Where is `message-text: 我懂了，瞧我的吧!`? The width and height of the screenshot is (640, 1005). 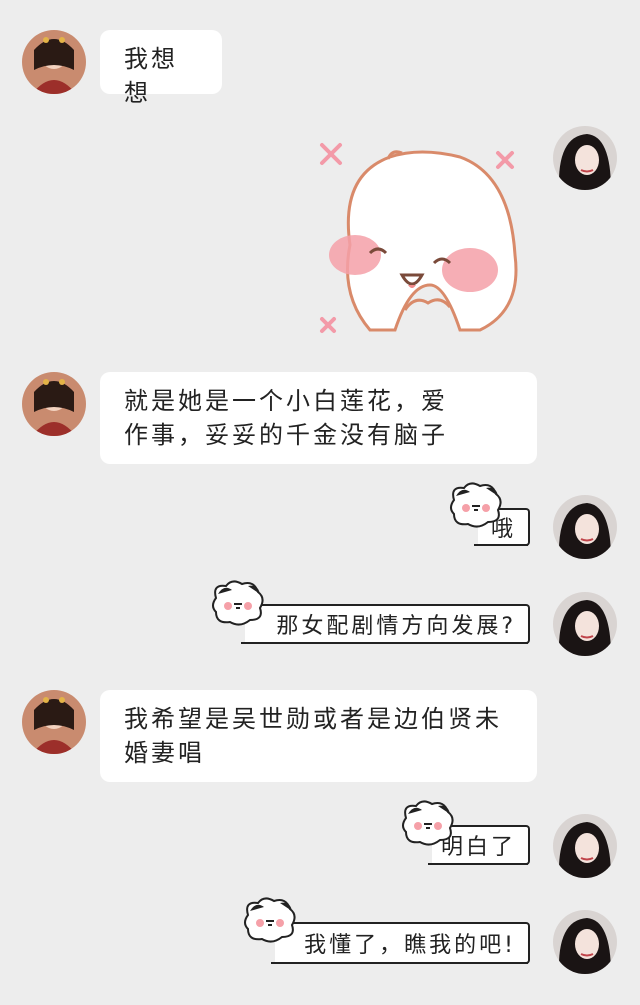
message-text: 我懂了，瞧我的吧! is located at coordinates (410, 945).